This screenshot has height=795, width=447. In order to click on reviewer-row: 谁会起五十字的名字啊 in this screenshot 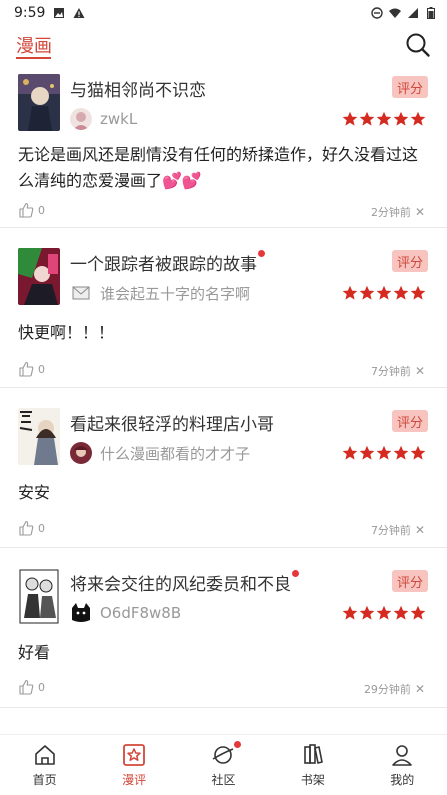, I will do `click(160, 293)`.